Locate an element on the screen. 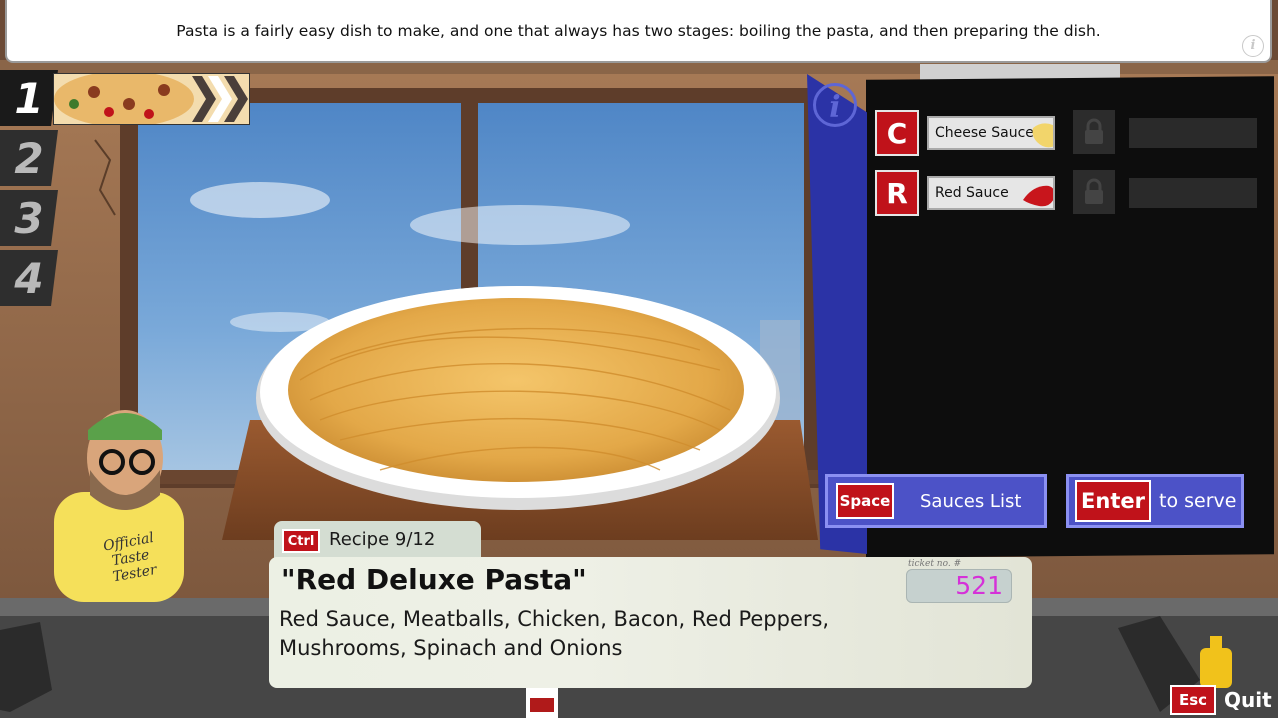 This screenshot has height=718, width=1278. sauce-label-text: Red Sauce is located at coordinates (972, 193).